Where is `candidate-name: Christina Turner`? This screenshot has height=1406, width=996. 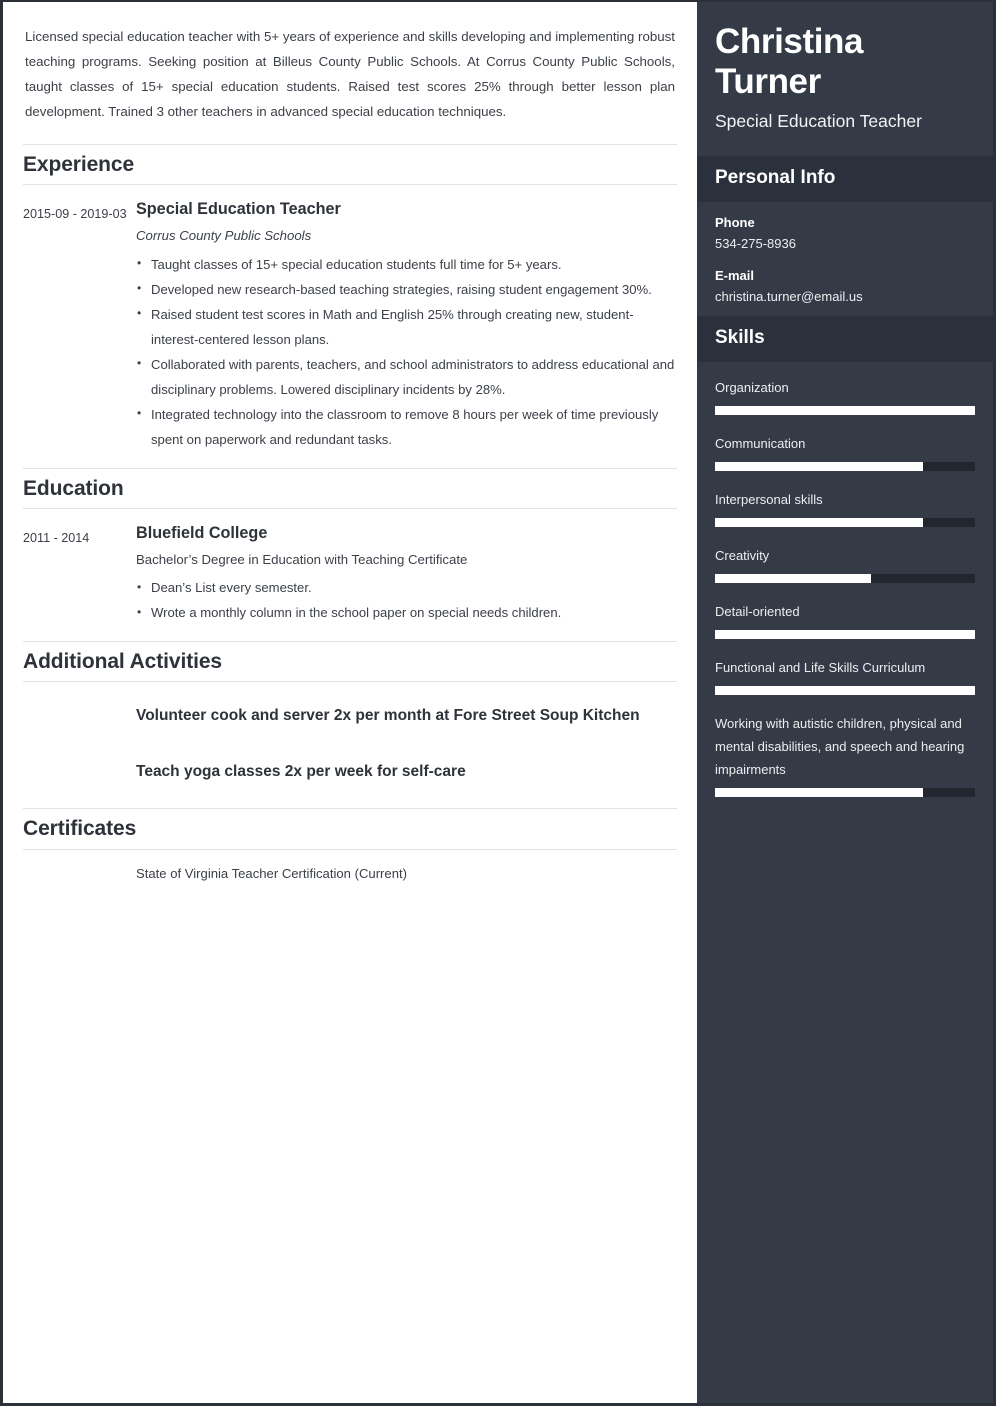 candidate-name: Christina Turner is located at coordinates (789, 61).